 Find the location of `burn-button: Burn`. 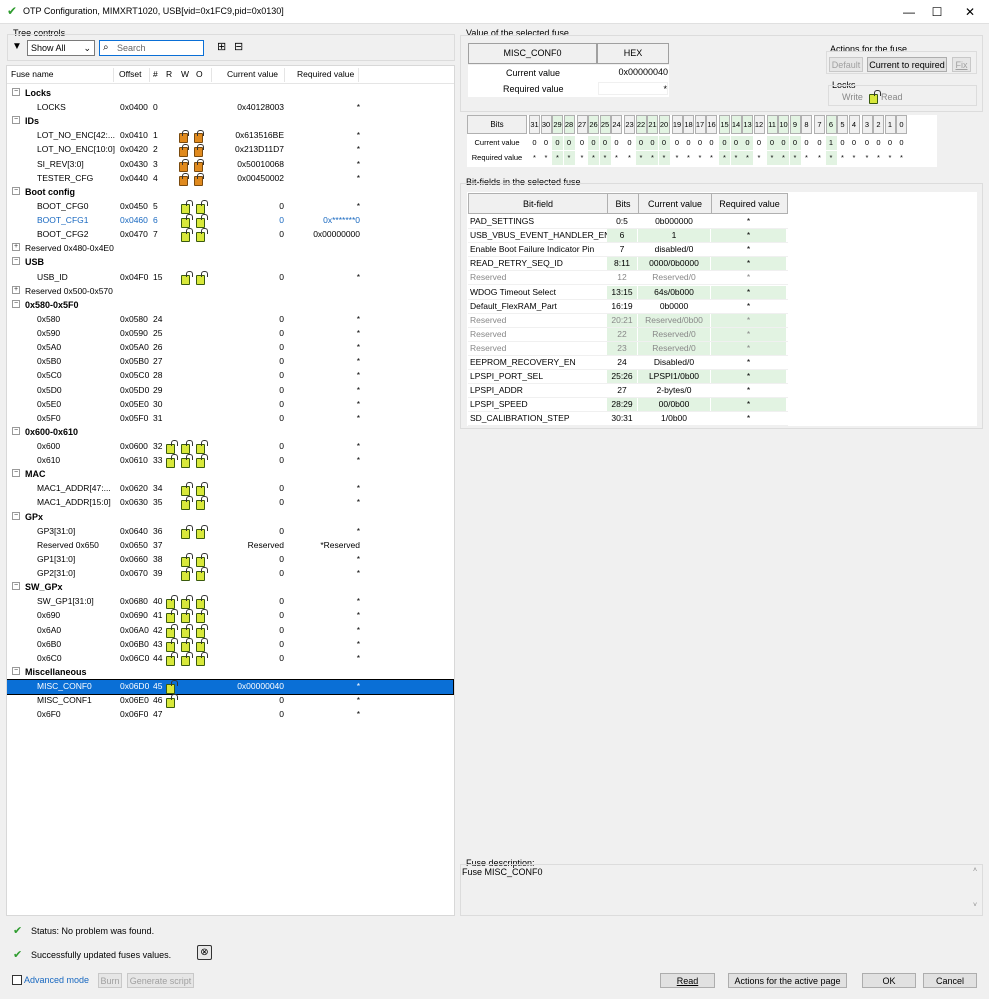

burn-button: Burn is located at coordinates (110, 980).